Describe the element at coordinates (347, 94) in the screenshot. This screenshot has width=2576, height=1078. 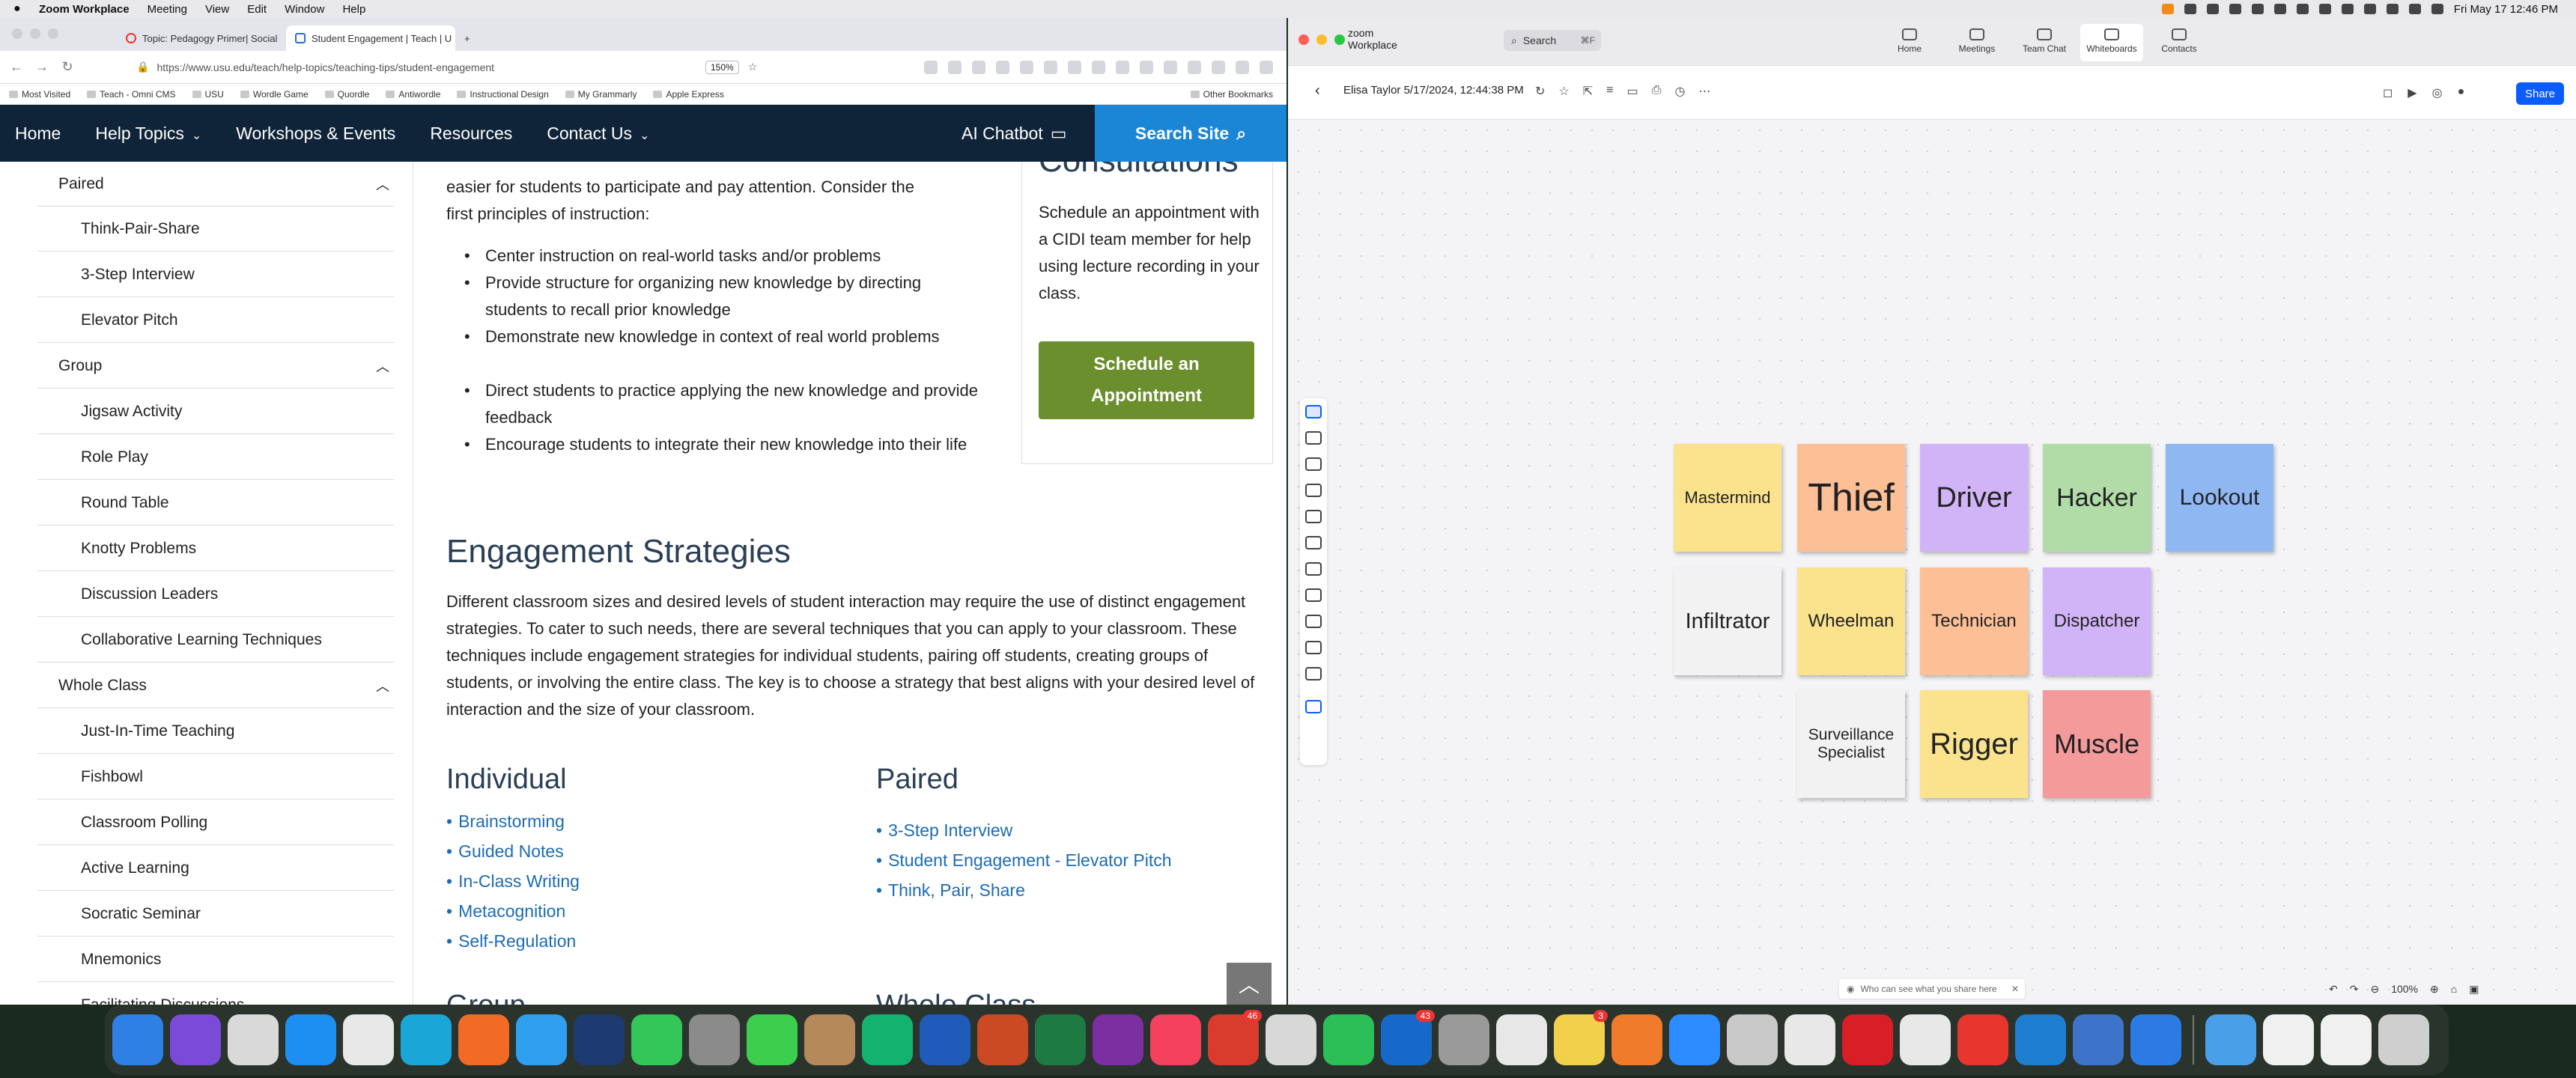
I see `bookmark-item: Quordle` at that location.